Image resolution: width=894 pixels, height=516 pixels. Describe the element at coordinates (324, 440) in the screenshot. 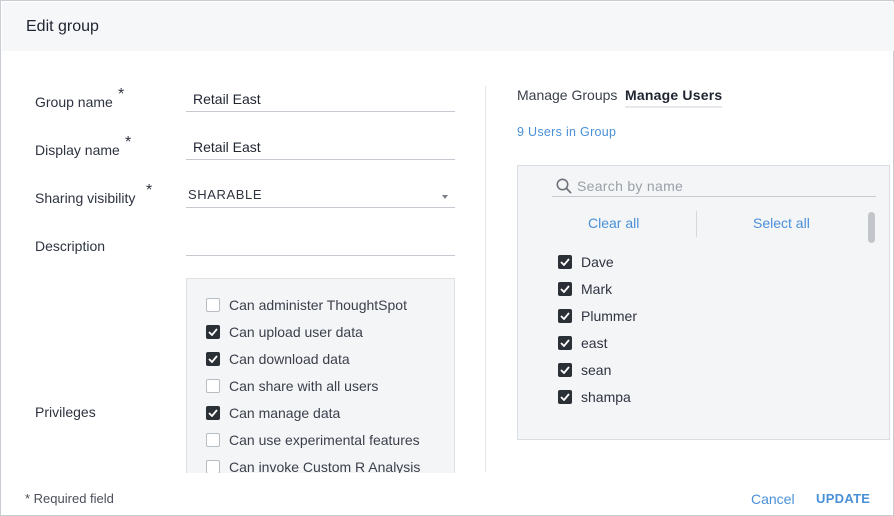

I see `privilege-label: Can use experimental features` at that location.